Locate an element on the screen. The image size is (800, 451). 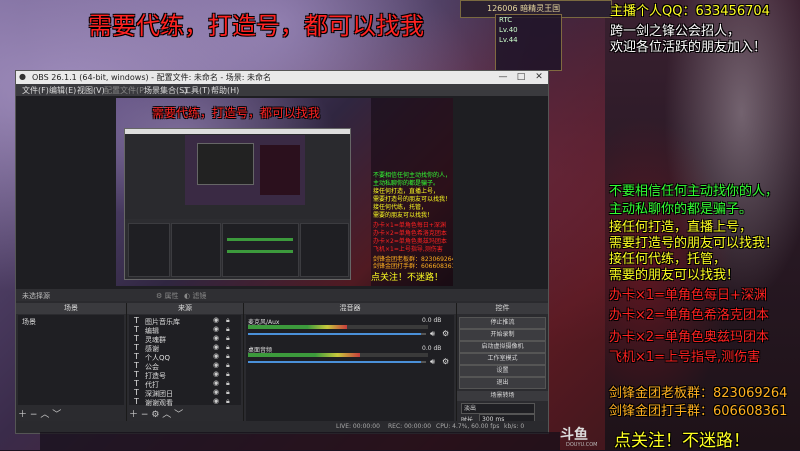
nested-scenes-dock is located at coordinates (149, 250).